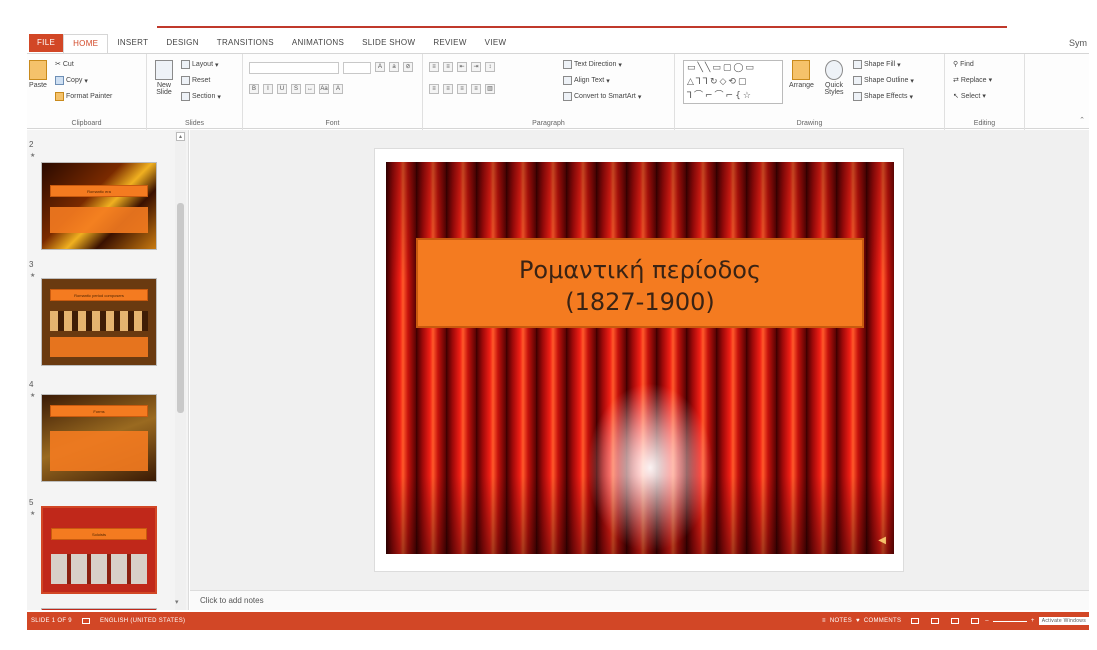 Image resolution: width=1097 pixels, height=650 pixels. I want to click on tab-review: REVIEW, so click(449, 43).